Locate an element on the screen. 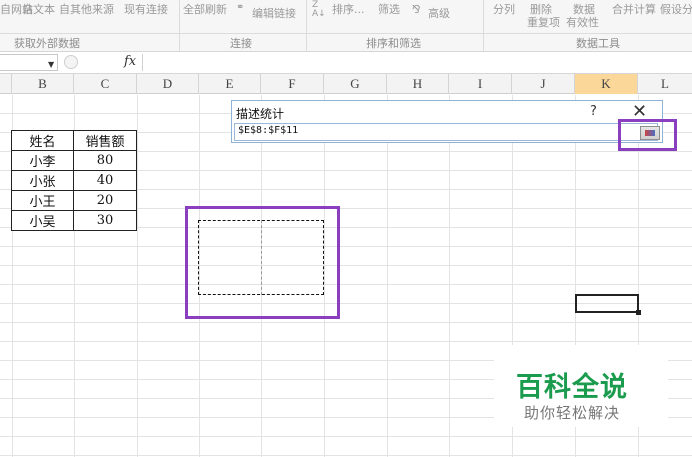 The image size is (692, 457). table-header-row: 姓名 销售额 is located at coordinates (74, 140).